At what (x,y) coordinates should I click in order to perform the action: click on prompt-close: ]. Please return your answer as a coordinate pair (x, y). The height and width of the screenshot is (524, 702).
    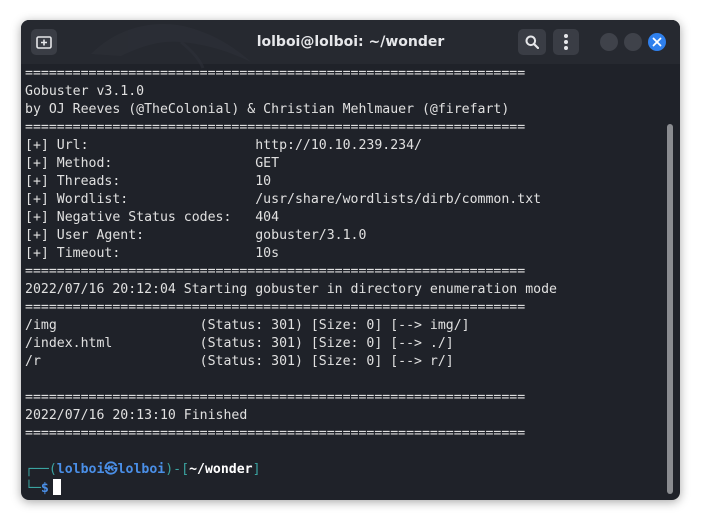
    Looking at the image, I should click on (256, 469).